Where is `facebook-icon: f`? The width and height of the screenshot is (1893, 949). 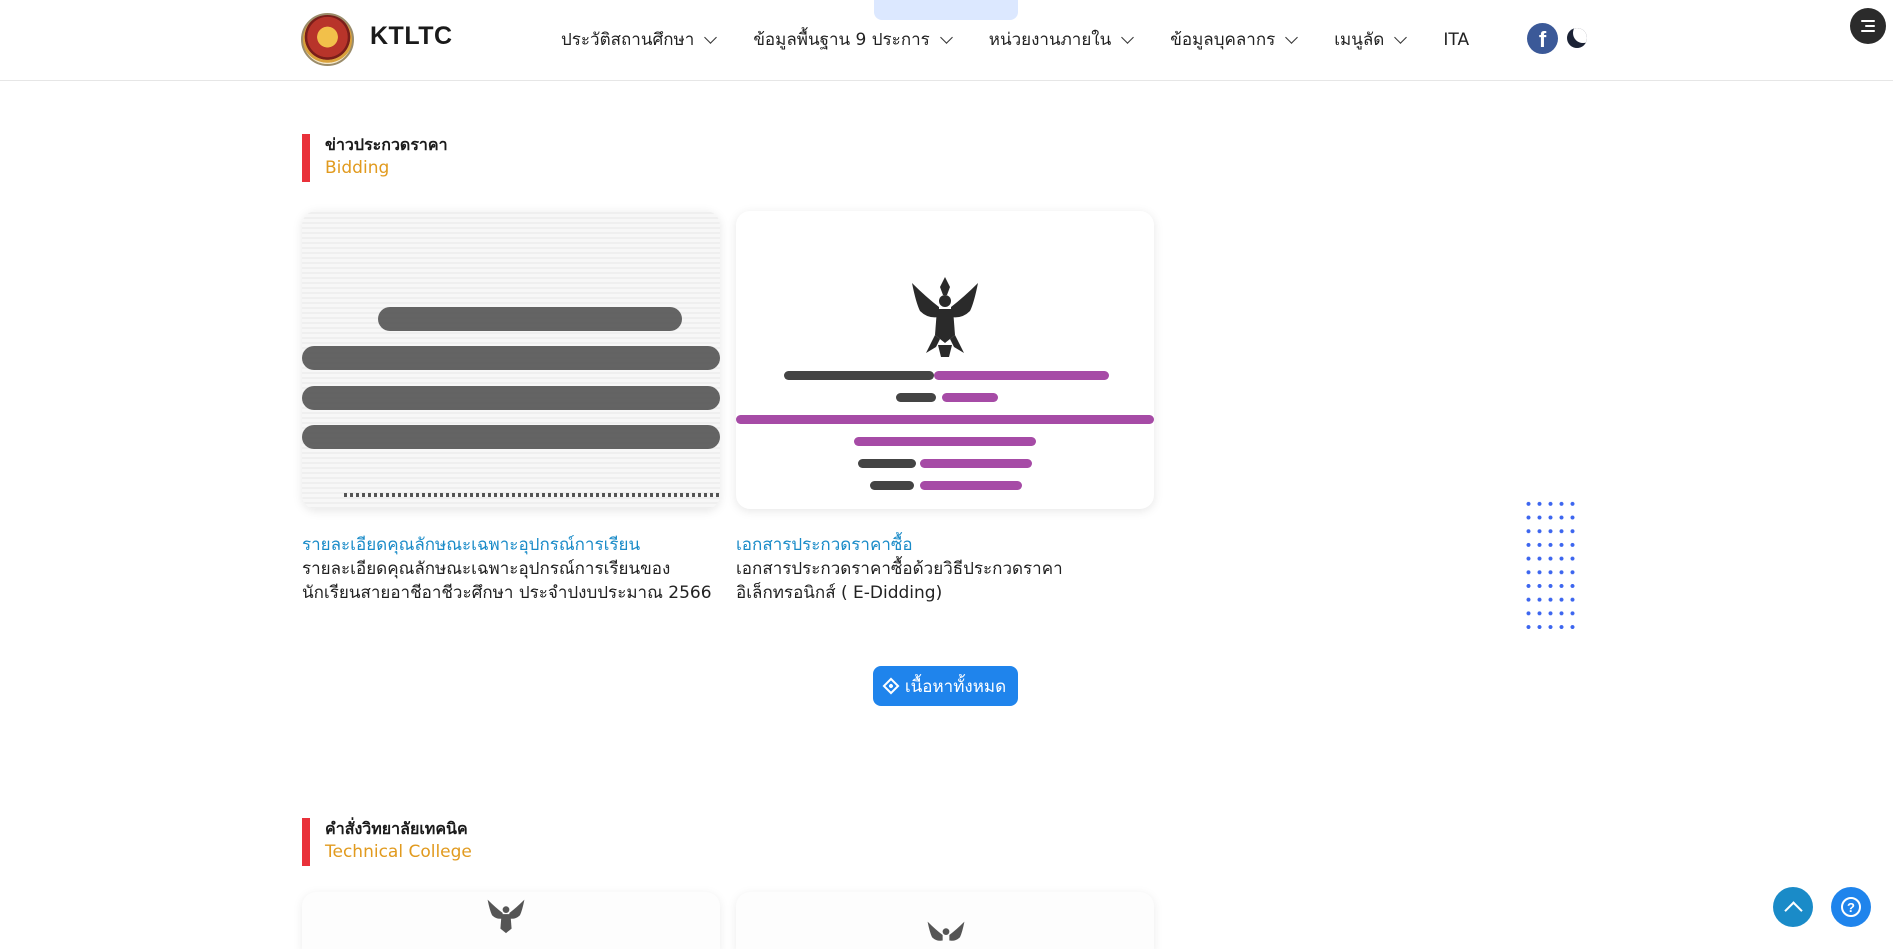
facebook-icon: f is located at coordinates (1542, 38).